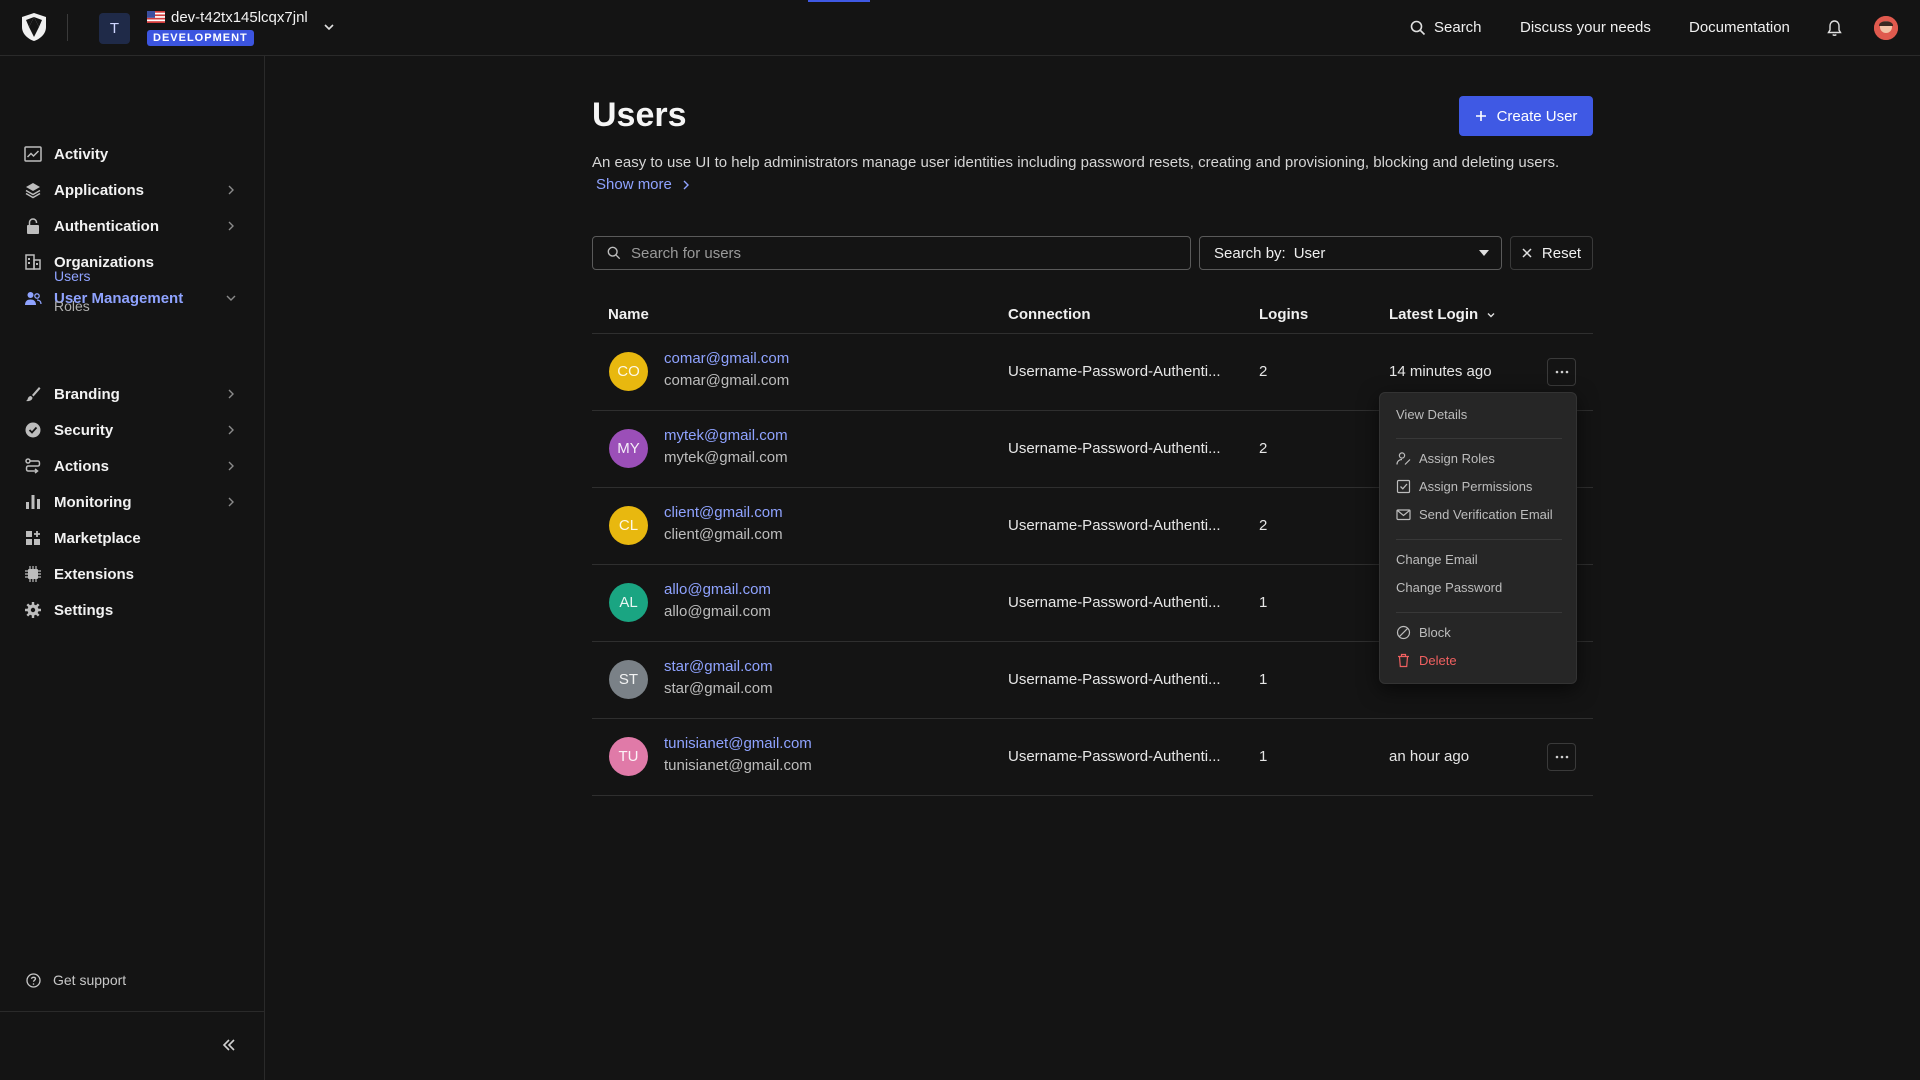 The width and height of the screenshot is (1920, 1080). What do you see at coordinates (33, 502) in the screenshot?
I see `bar-chart-icon` at bounding box center [33, 502].